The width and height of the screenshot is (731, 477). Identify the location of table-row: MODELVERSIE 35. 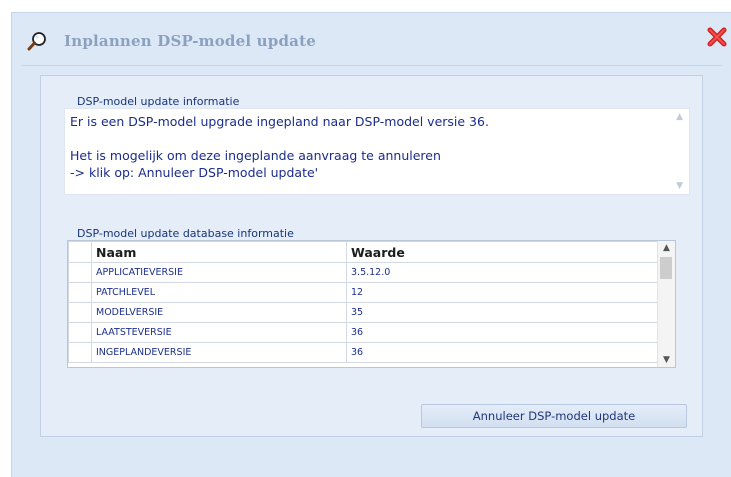
(363, 312).